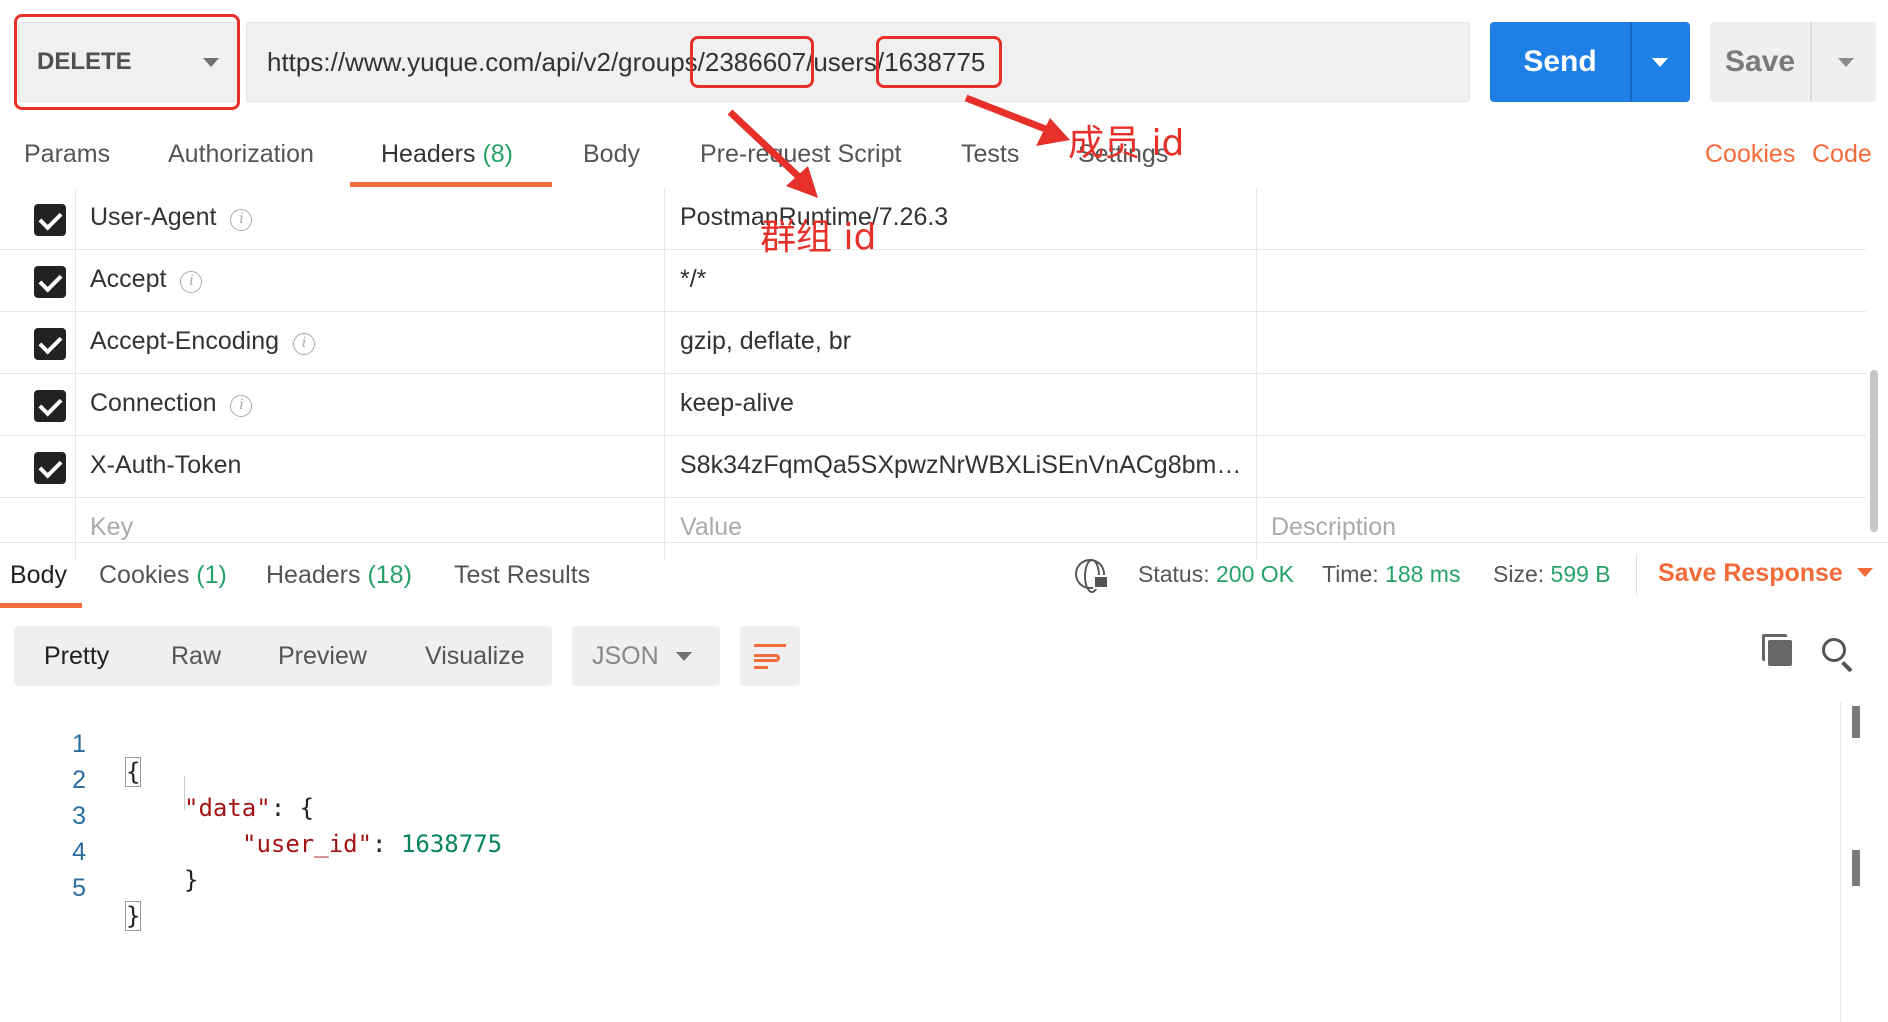  What do you see at coordinates (818, 237) in the screenshot?
I see `annotation-group-id: 群组 id` at bounding box center [818, 237].